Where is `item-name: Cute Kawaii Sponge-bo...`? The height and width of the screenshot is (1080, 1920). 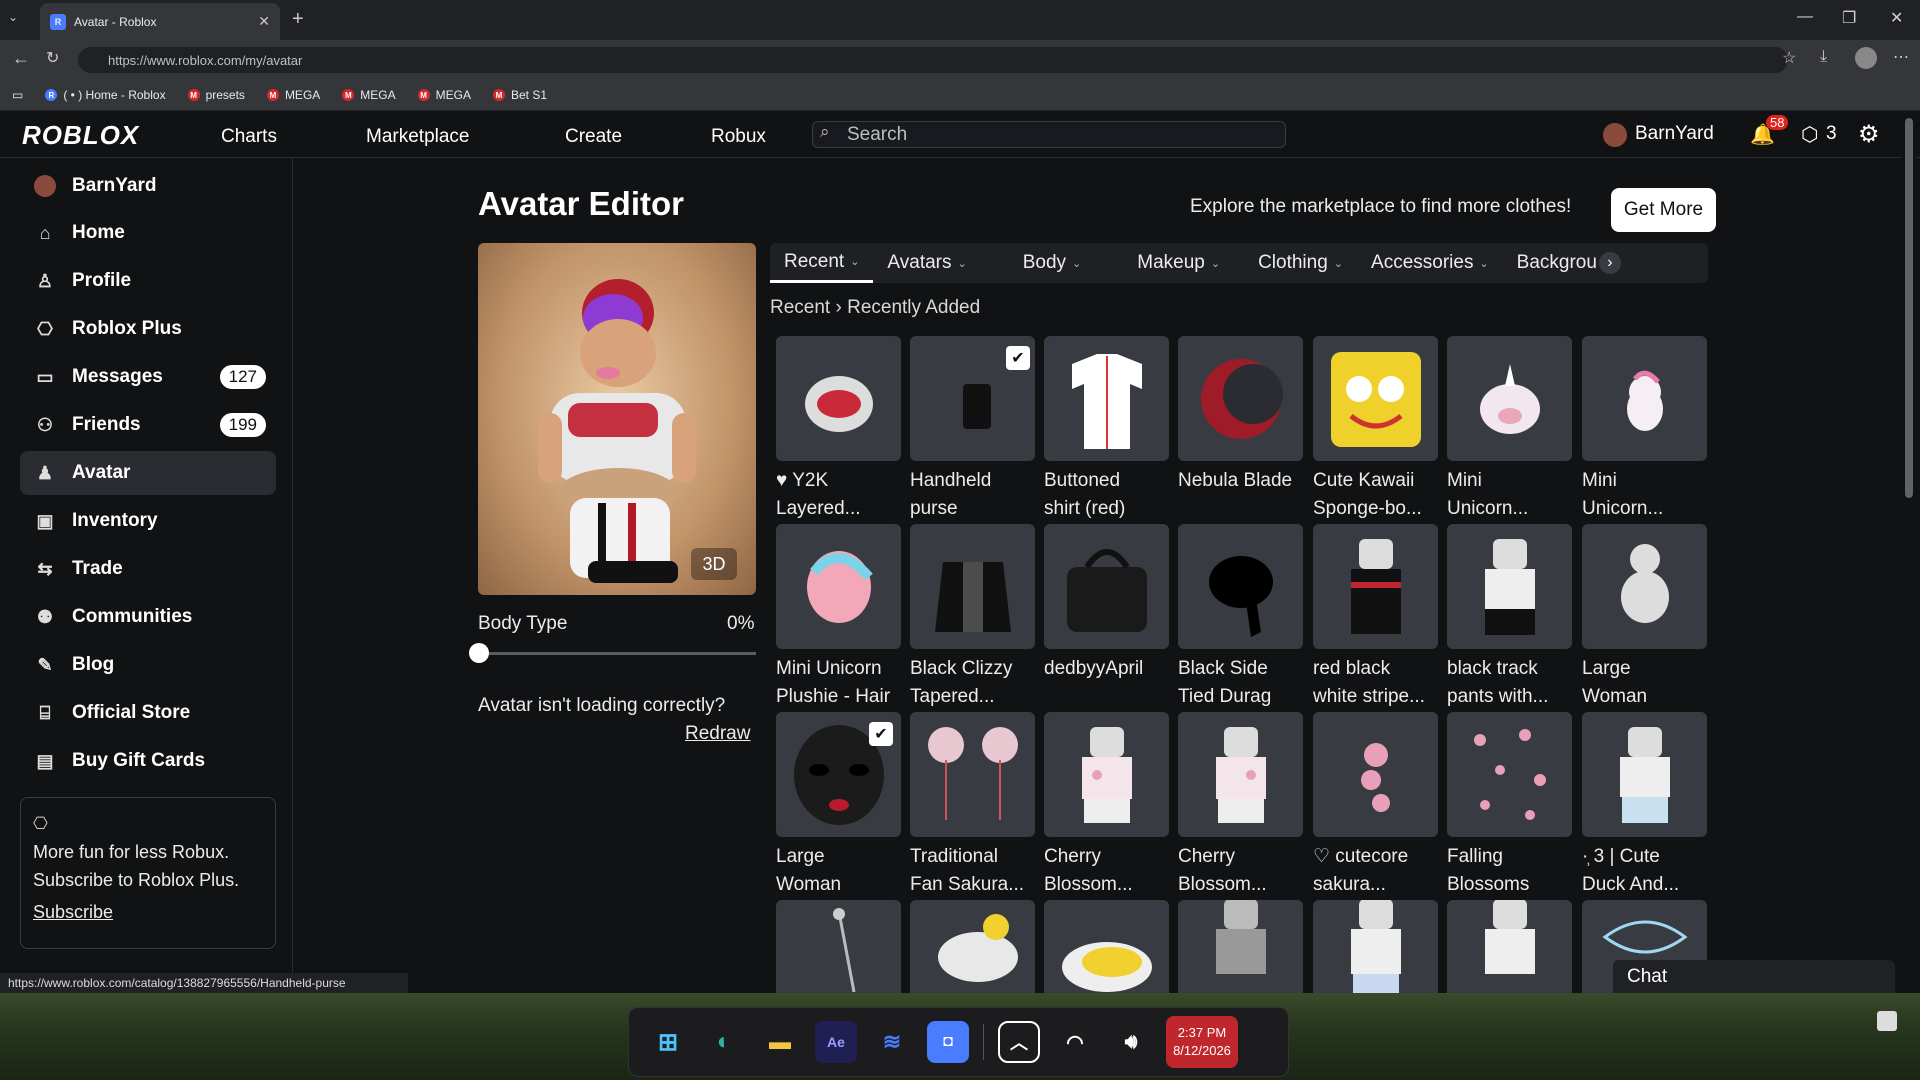 item-name: Cute Kawaii Sponge-bo... is located at coordinates (1378, 495).